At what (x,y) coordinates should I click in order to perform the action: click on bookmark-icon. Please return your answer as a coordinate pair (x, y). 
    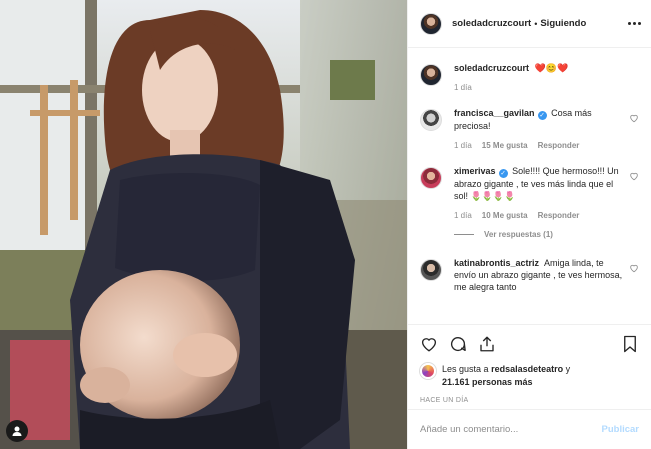
    Looking at the image, I should click on (630, 344).